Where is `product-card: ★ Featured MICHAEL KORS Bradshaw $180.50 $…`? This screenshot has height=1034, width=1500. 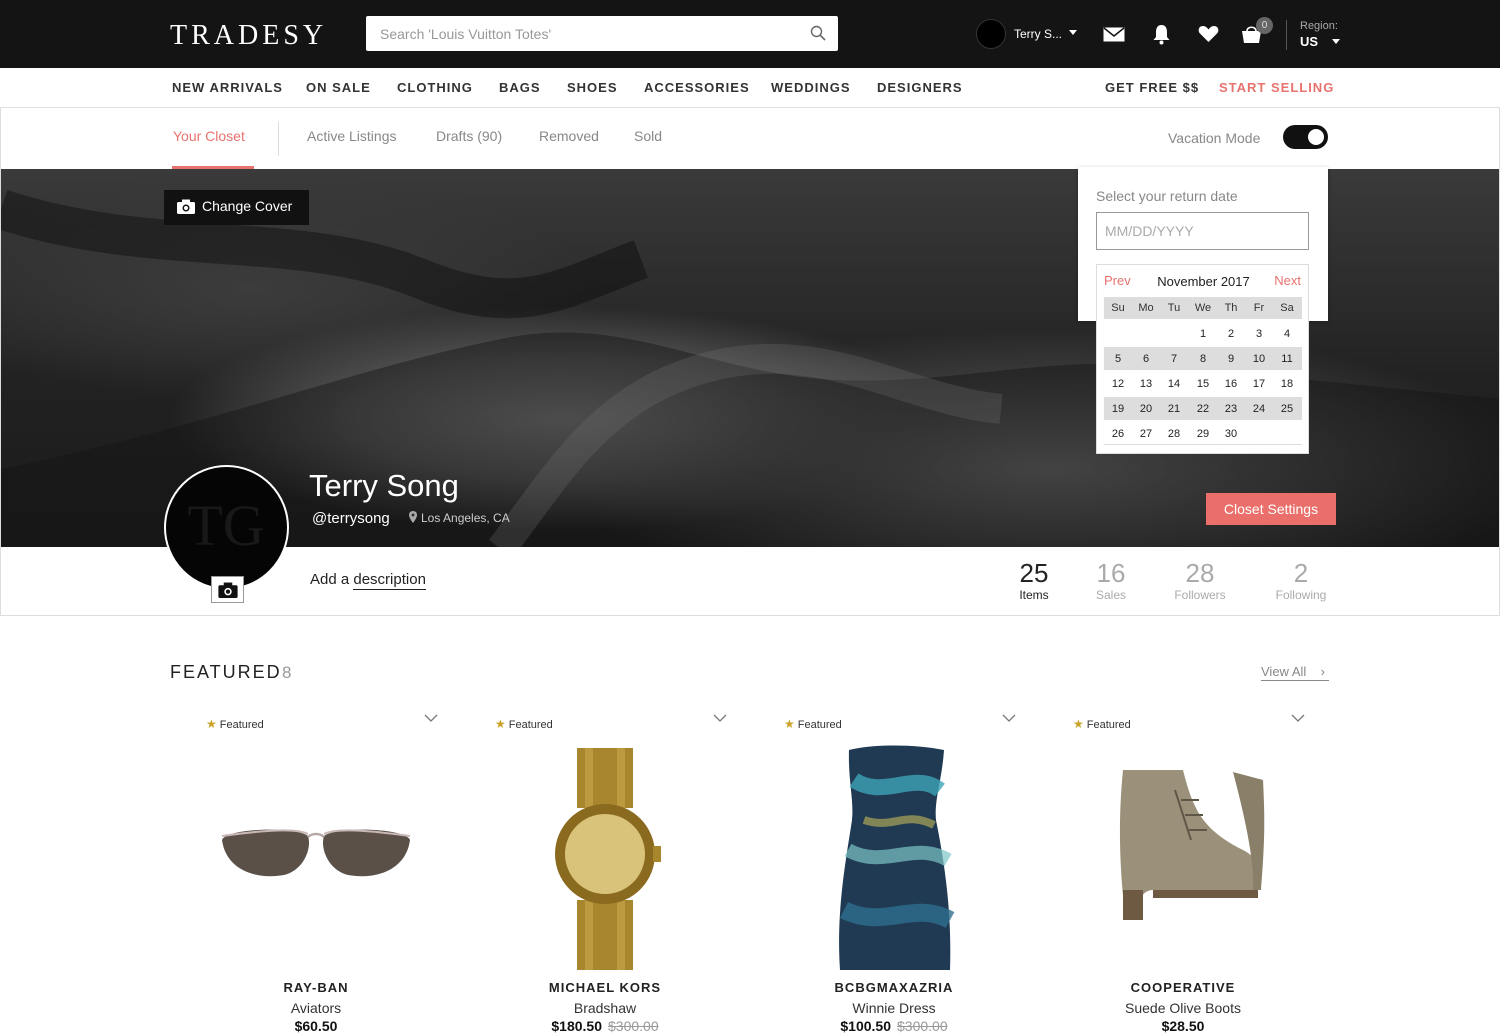 product-card: ★ Featured MICHAEL KORS Bradshaw $180.50 $… is located at coordinates (605, 872).